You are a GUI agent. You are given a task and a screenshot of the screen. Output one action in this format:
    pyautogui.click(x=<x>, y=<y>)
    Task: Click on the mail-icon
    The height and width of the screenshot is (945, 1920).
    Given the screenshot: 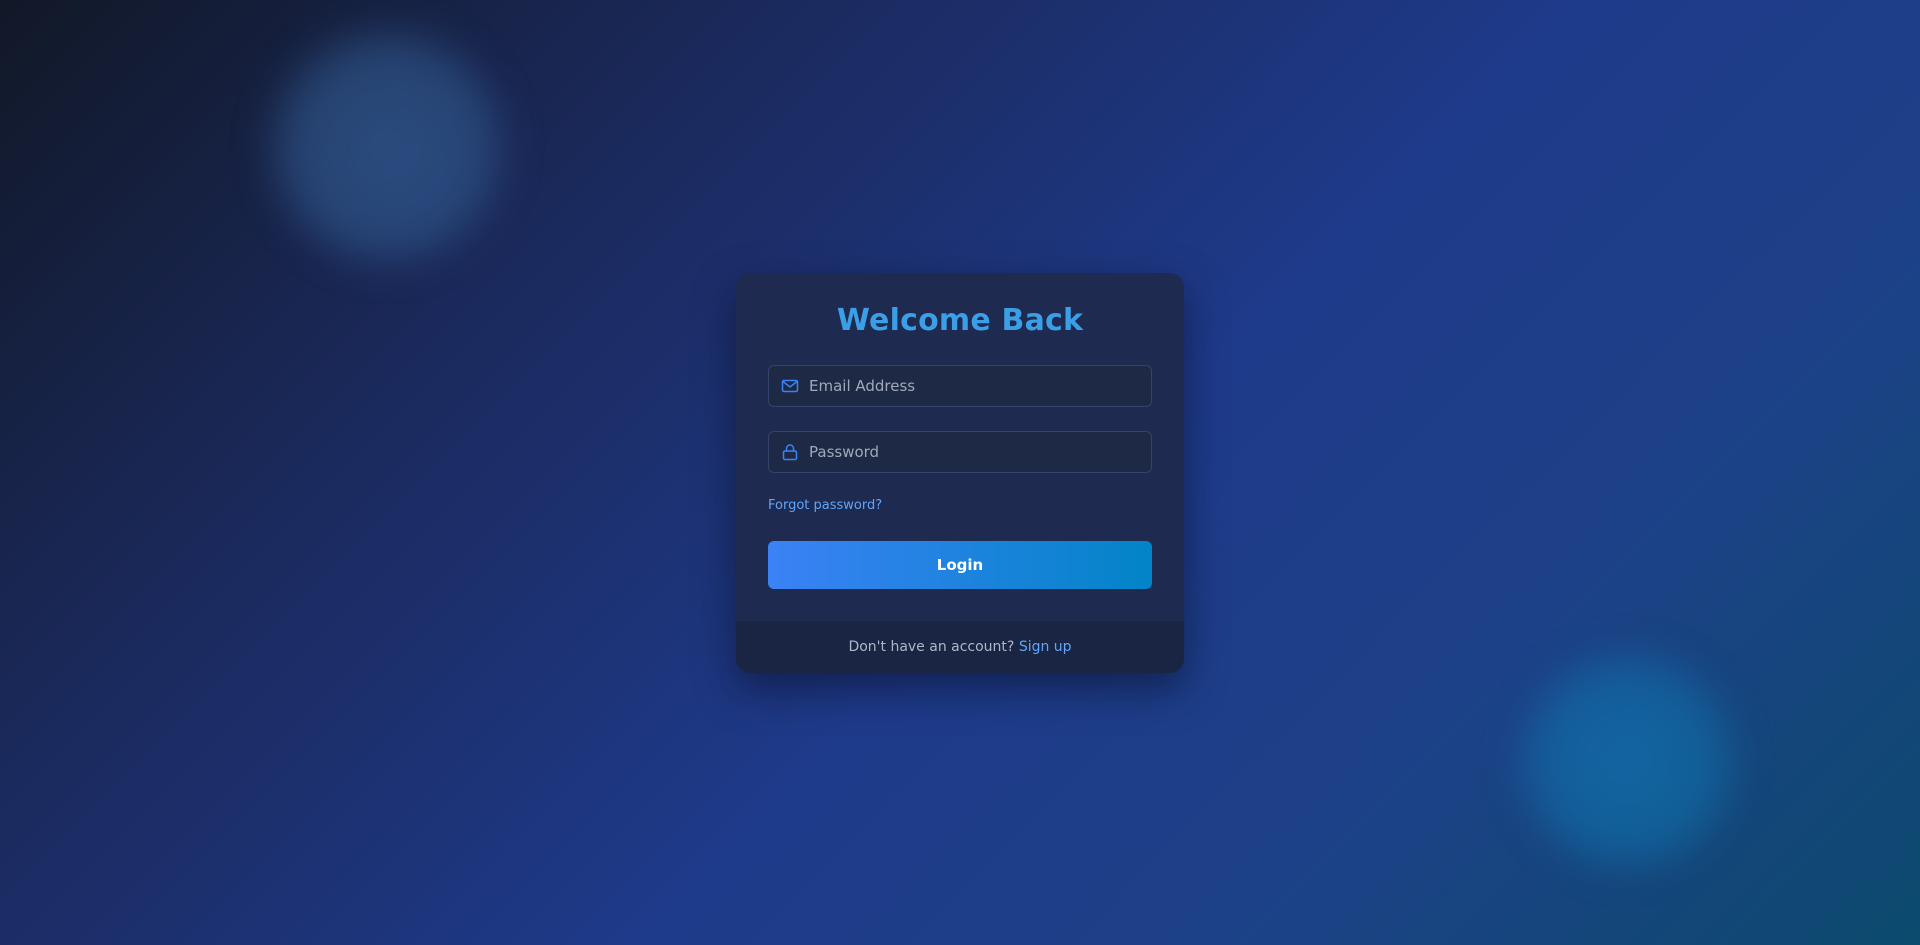 What is the action you would take?
    pyautogui.click(x=790, y=386)
    